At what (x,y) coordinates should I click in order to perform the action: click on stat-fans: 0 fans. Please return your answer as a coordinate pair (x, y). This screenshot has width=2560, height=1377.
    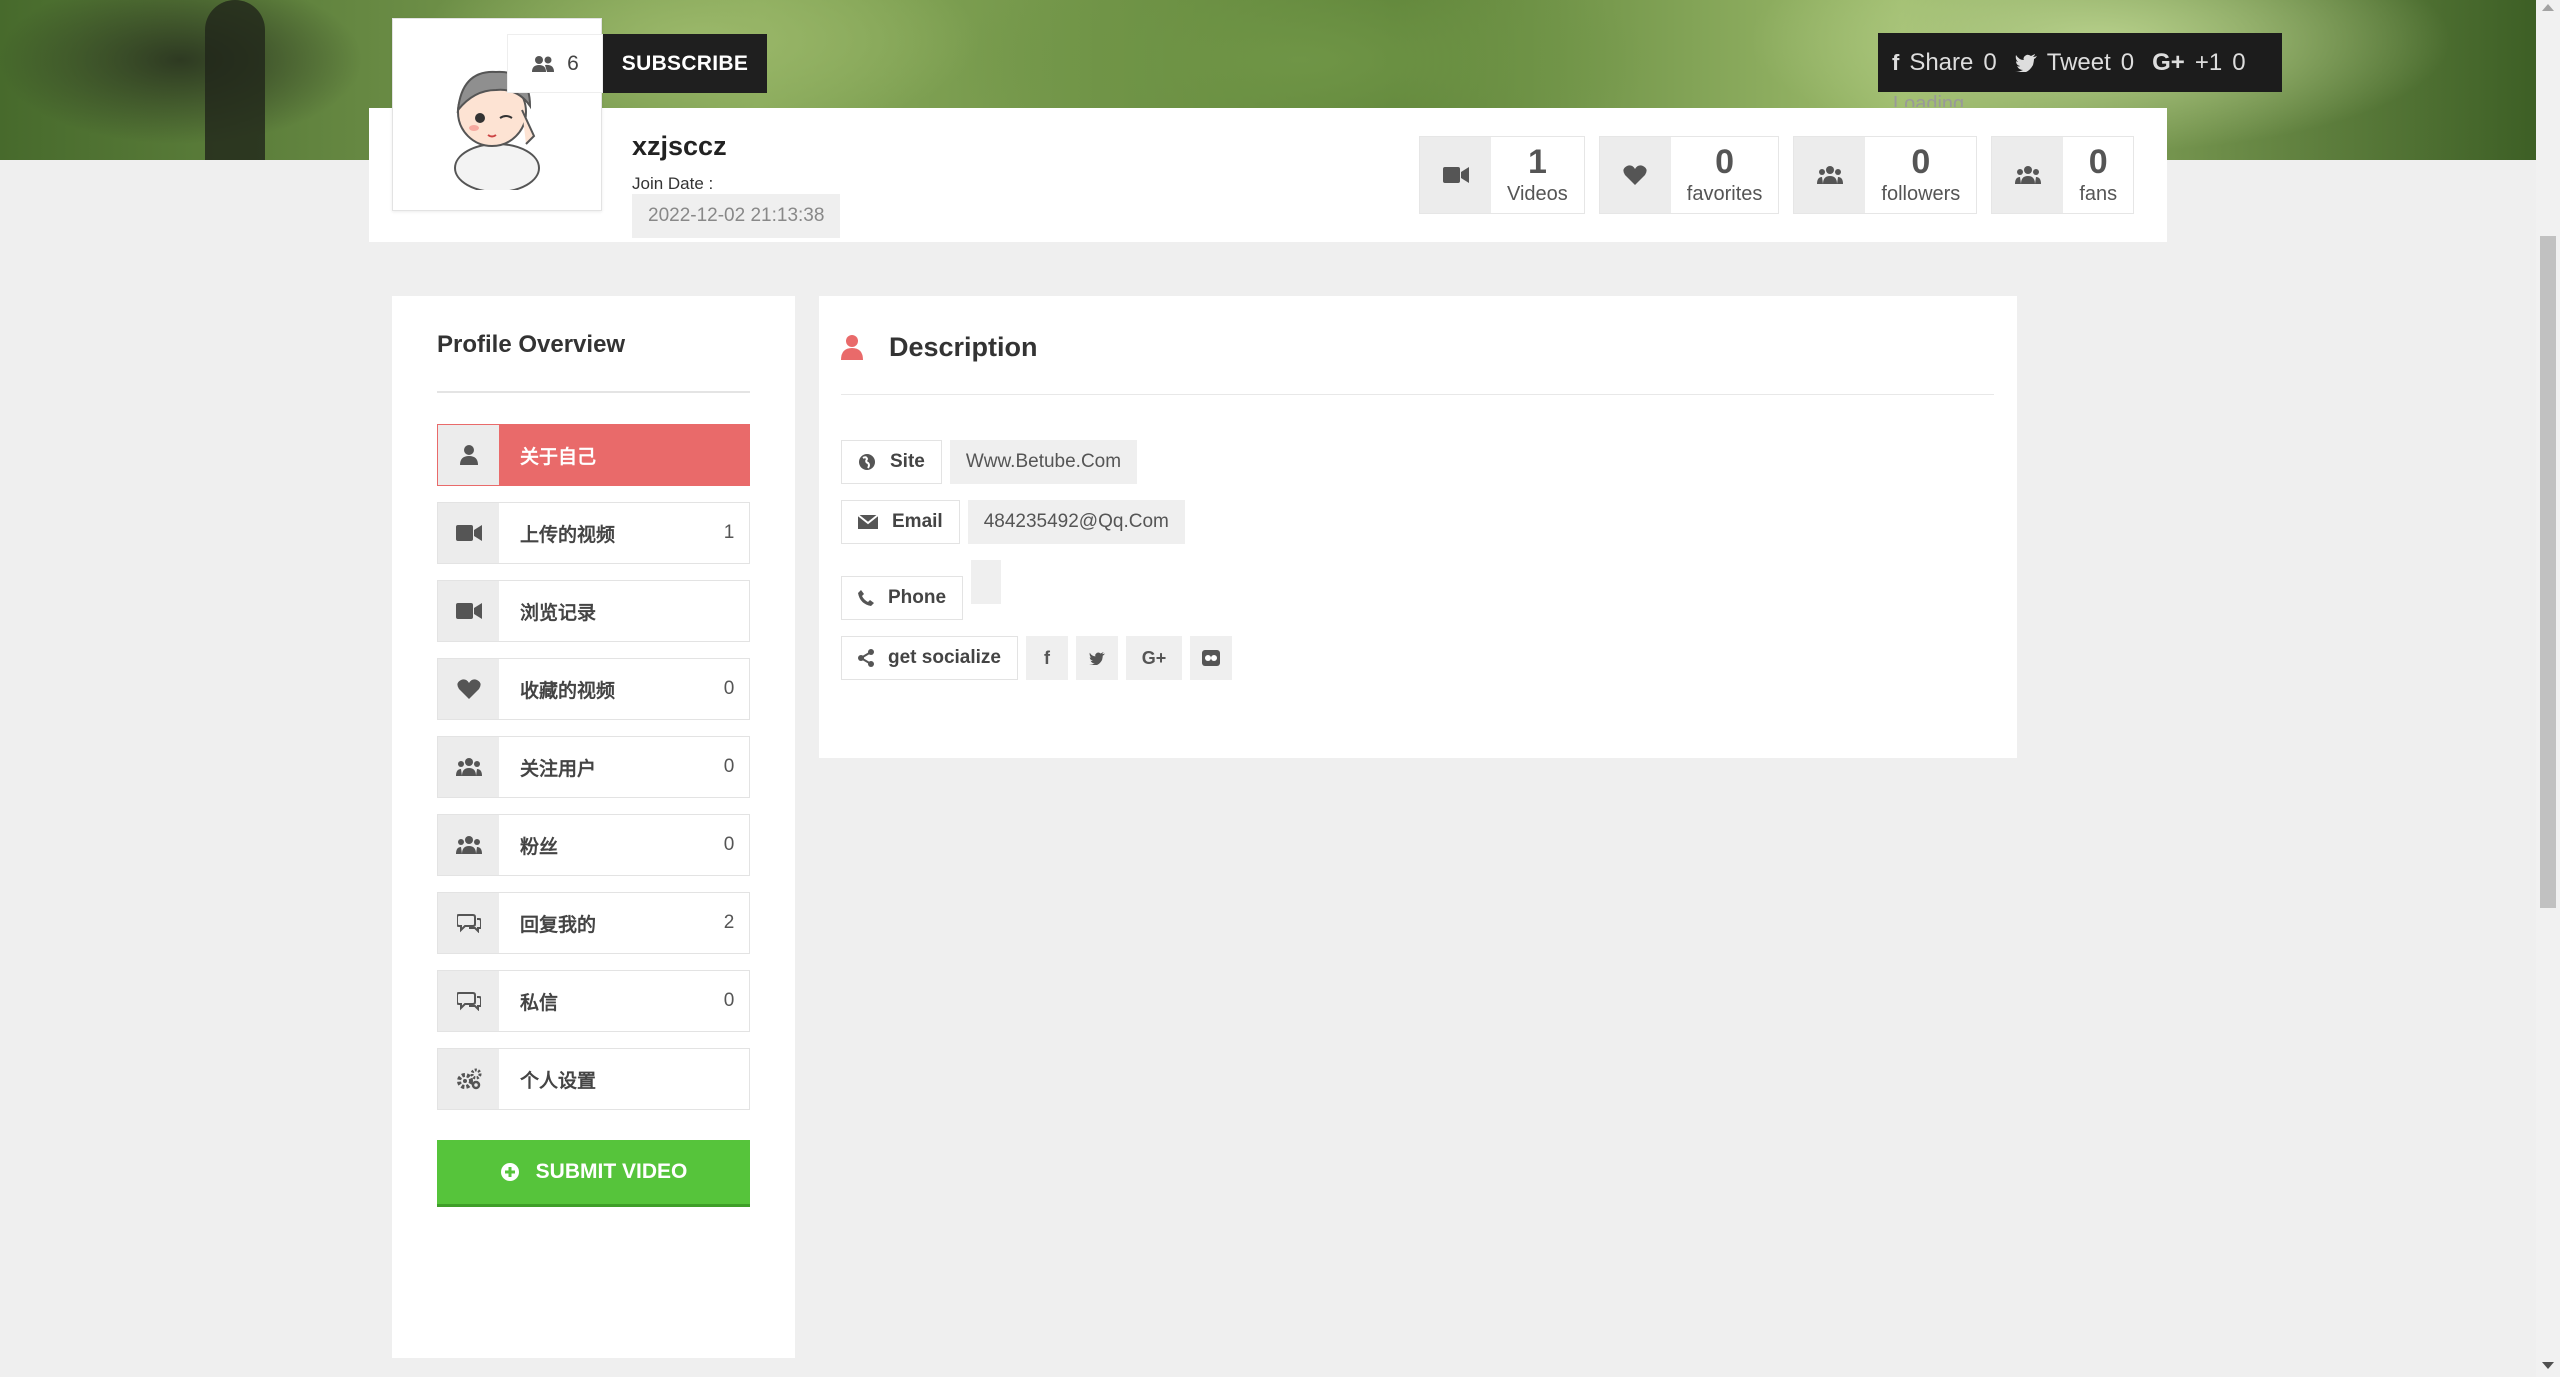
    Looking at the image, I should click on (2063, 175).